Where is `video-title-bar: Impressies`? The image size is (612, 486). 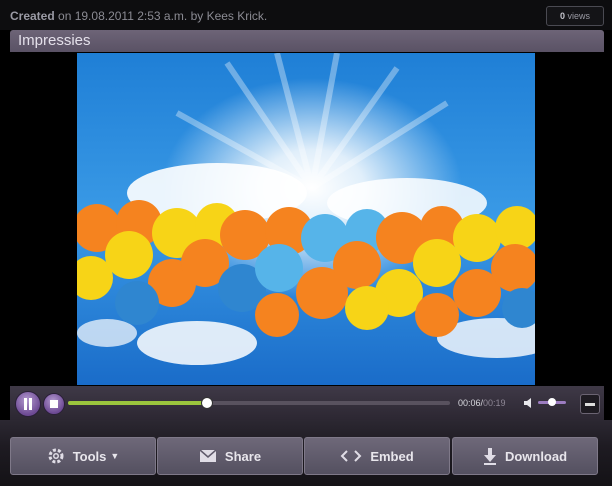
video-title-bar: Impressies is located at coordinates (307, 41).